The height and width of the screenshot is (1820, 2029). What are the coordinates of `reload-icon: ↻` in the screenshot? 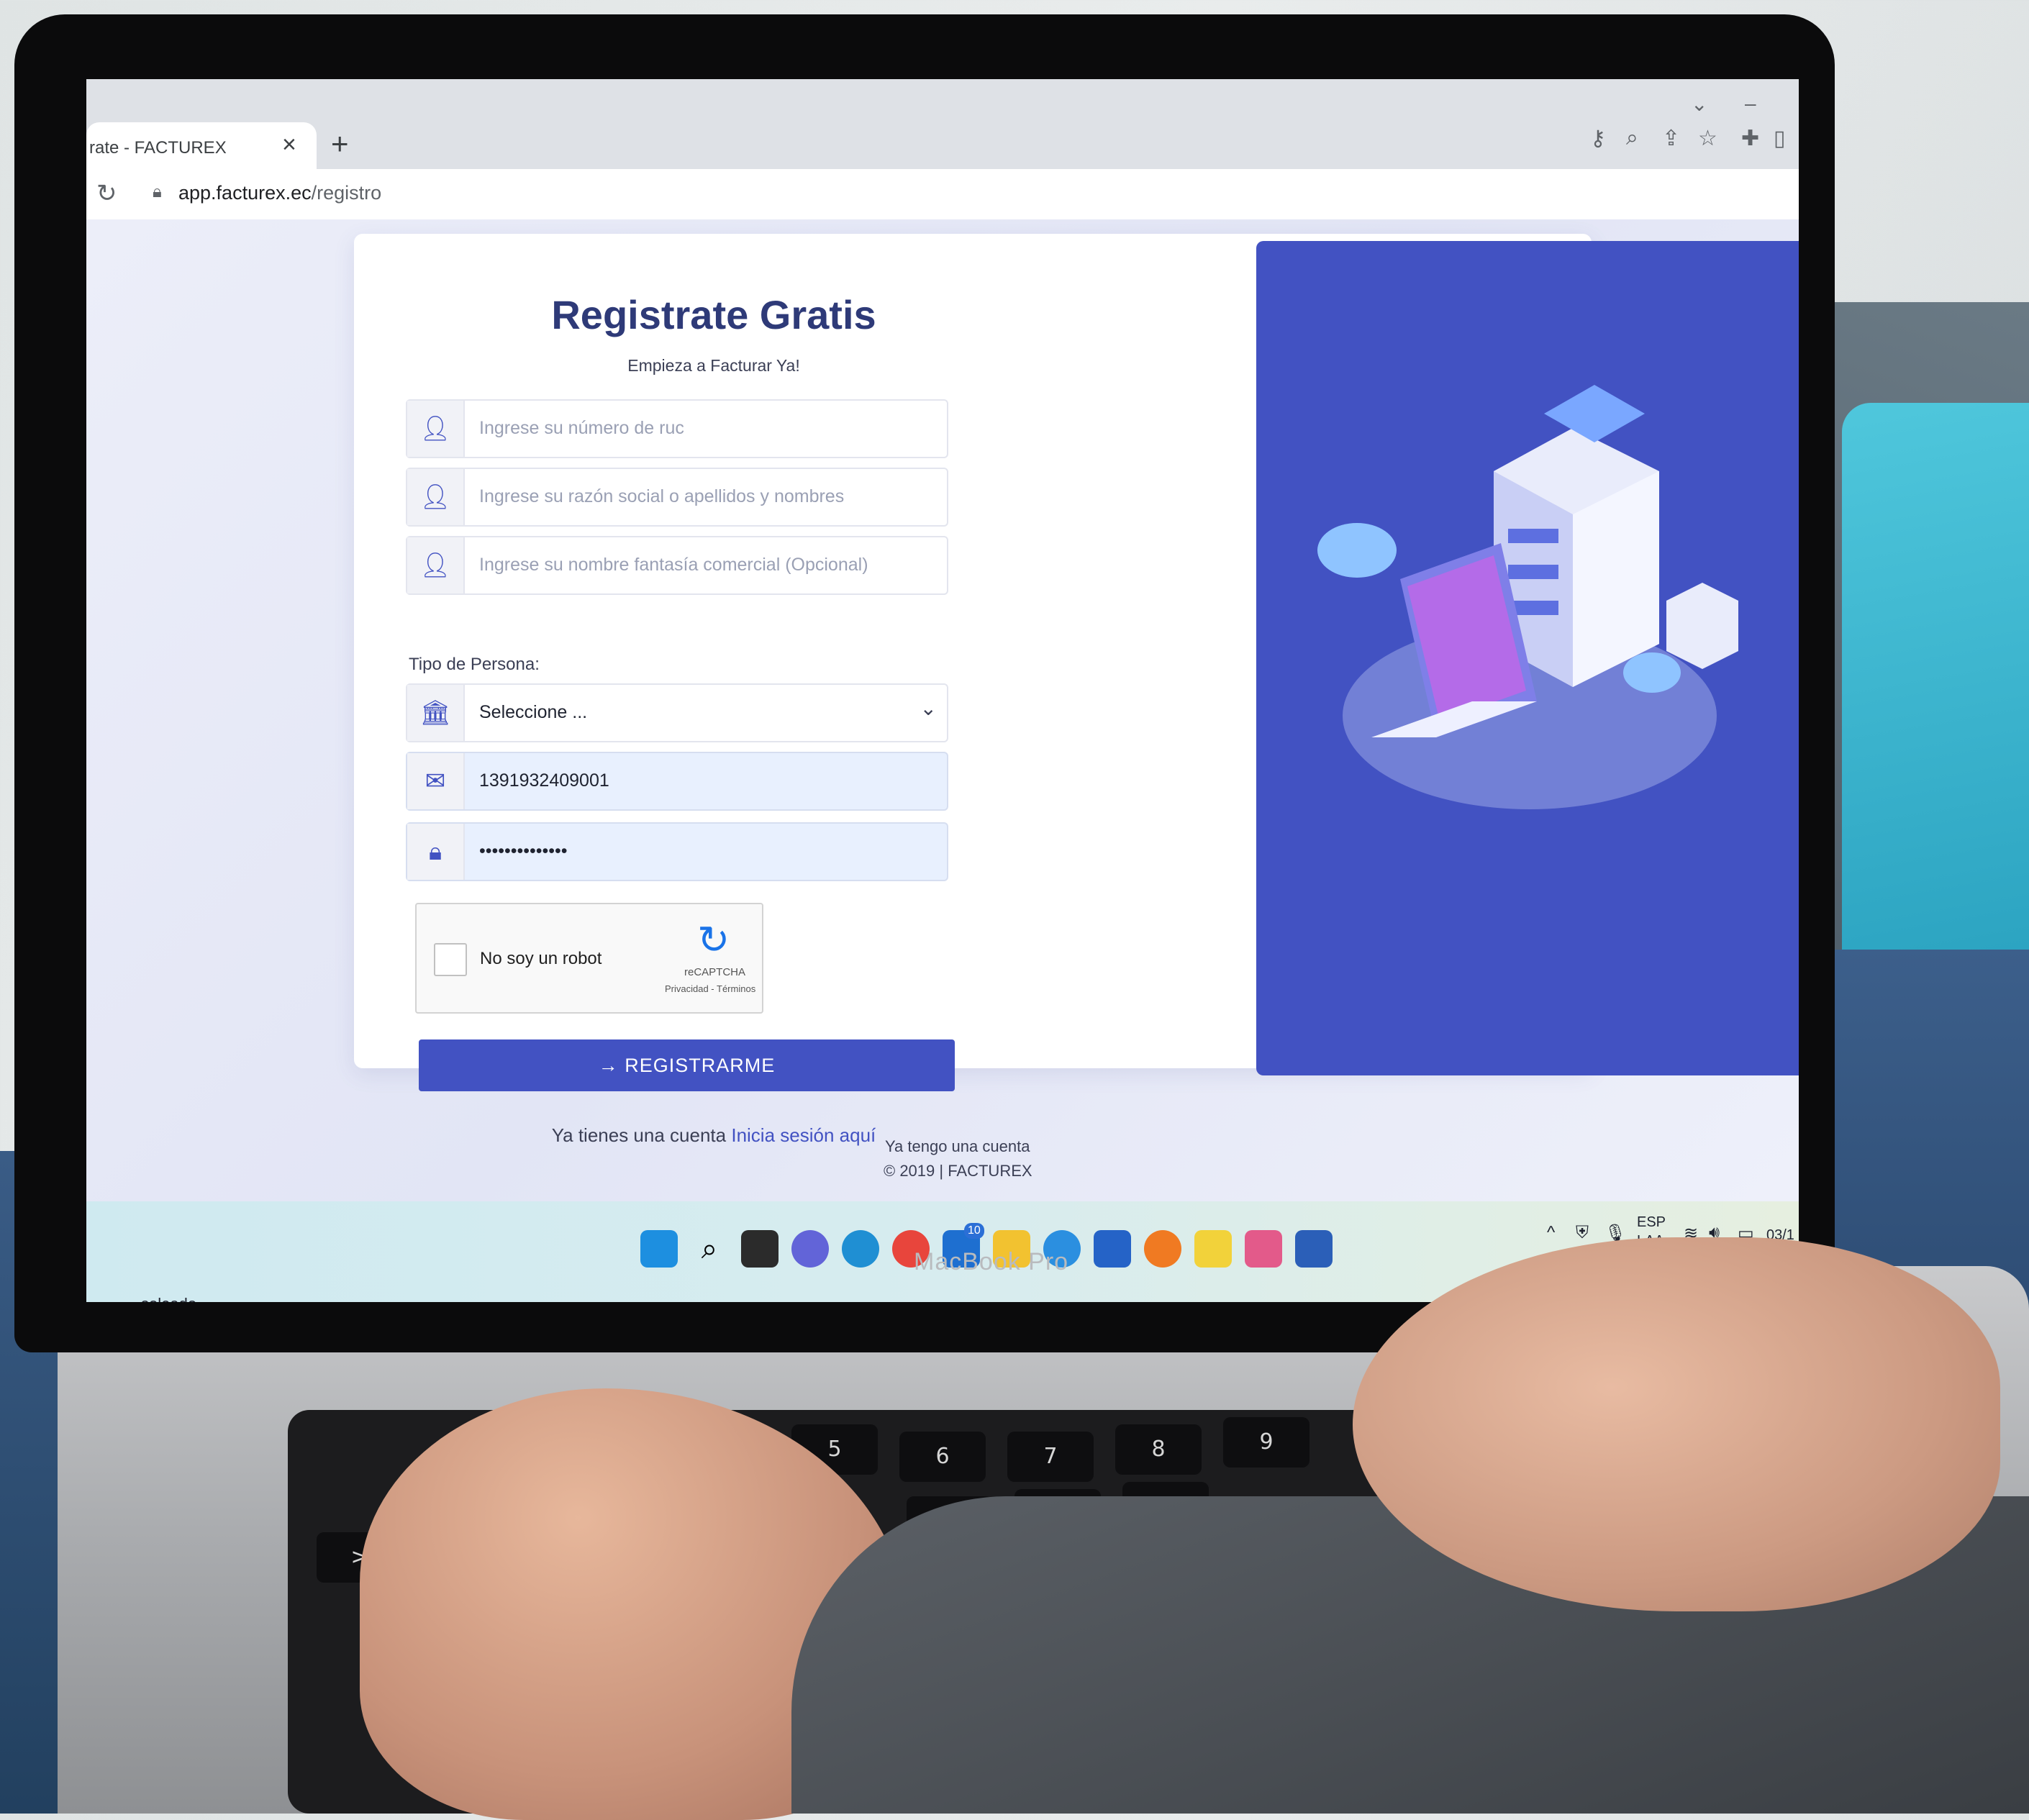 It's located at (106, 193).